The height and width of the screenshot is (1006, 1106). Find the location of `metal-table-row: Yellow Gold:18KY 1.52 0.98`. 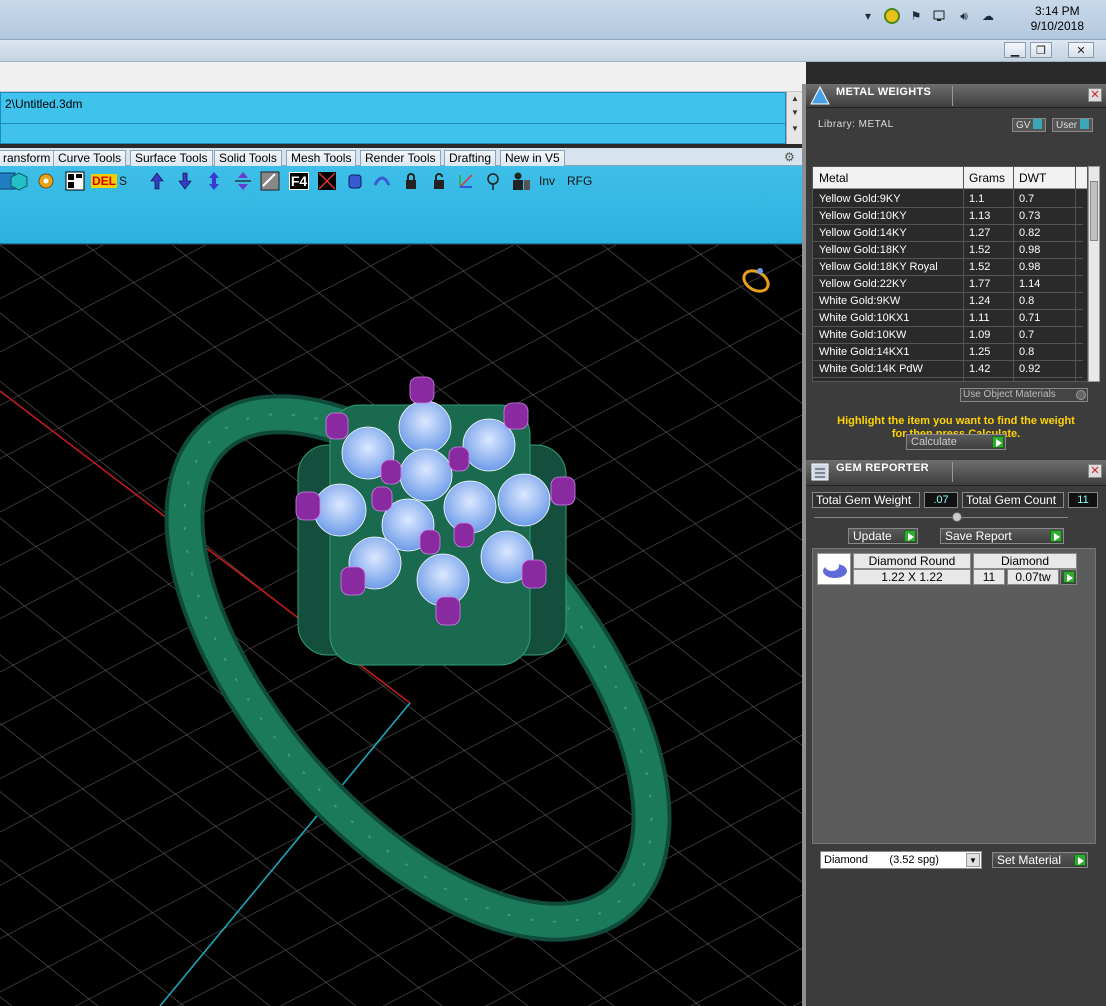

metal-table-row: Yellow Gold:18KY 1.52 0.98 is located at coordinates (948, 250).